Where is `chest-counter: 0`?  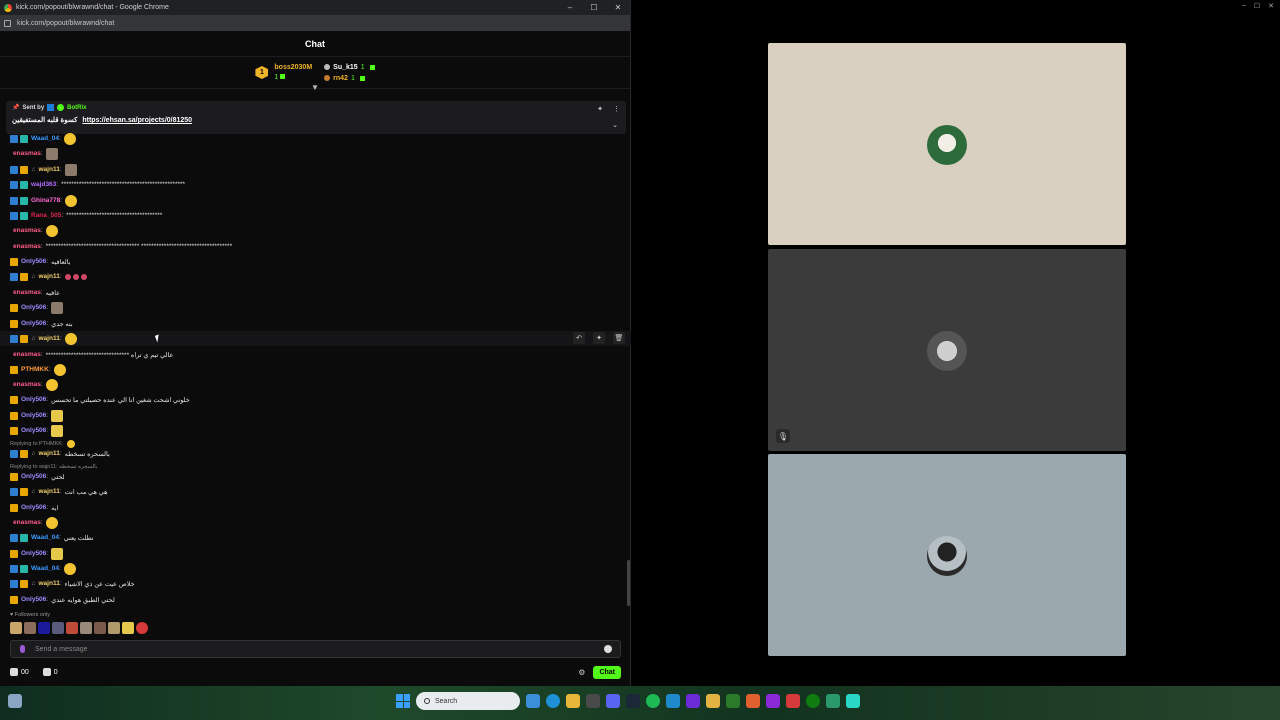
chest-counter: 0 is located at coordinates (50, 672).